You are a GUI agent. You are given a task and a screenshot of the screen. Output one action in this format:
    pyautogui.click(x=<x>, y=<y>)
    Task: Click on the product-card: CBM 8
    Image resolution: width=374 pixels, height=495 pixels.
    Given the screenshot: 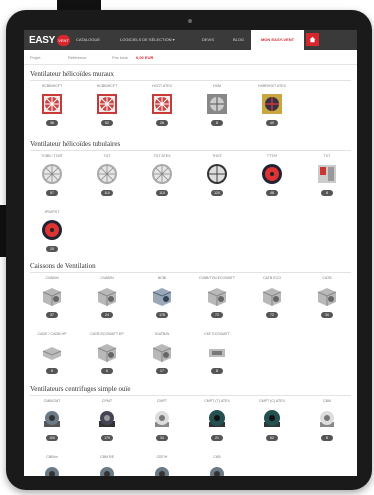 What is the action you would take?
    pyautogui.click(x=327, y=429)
    